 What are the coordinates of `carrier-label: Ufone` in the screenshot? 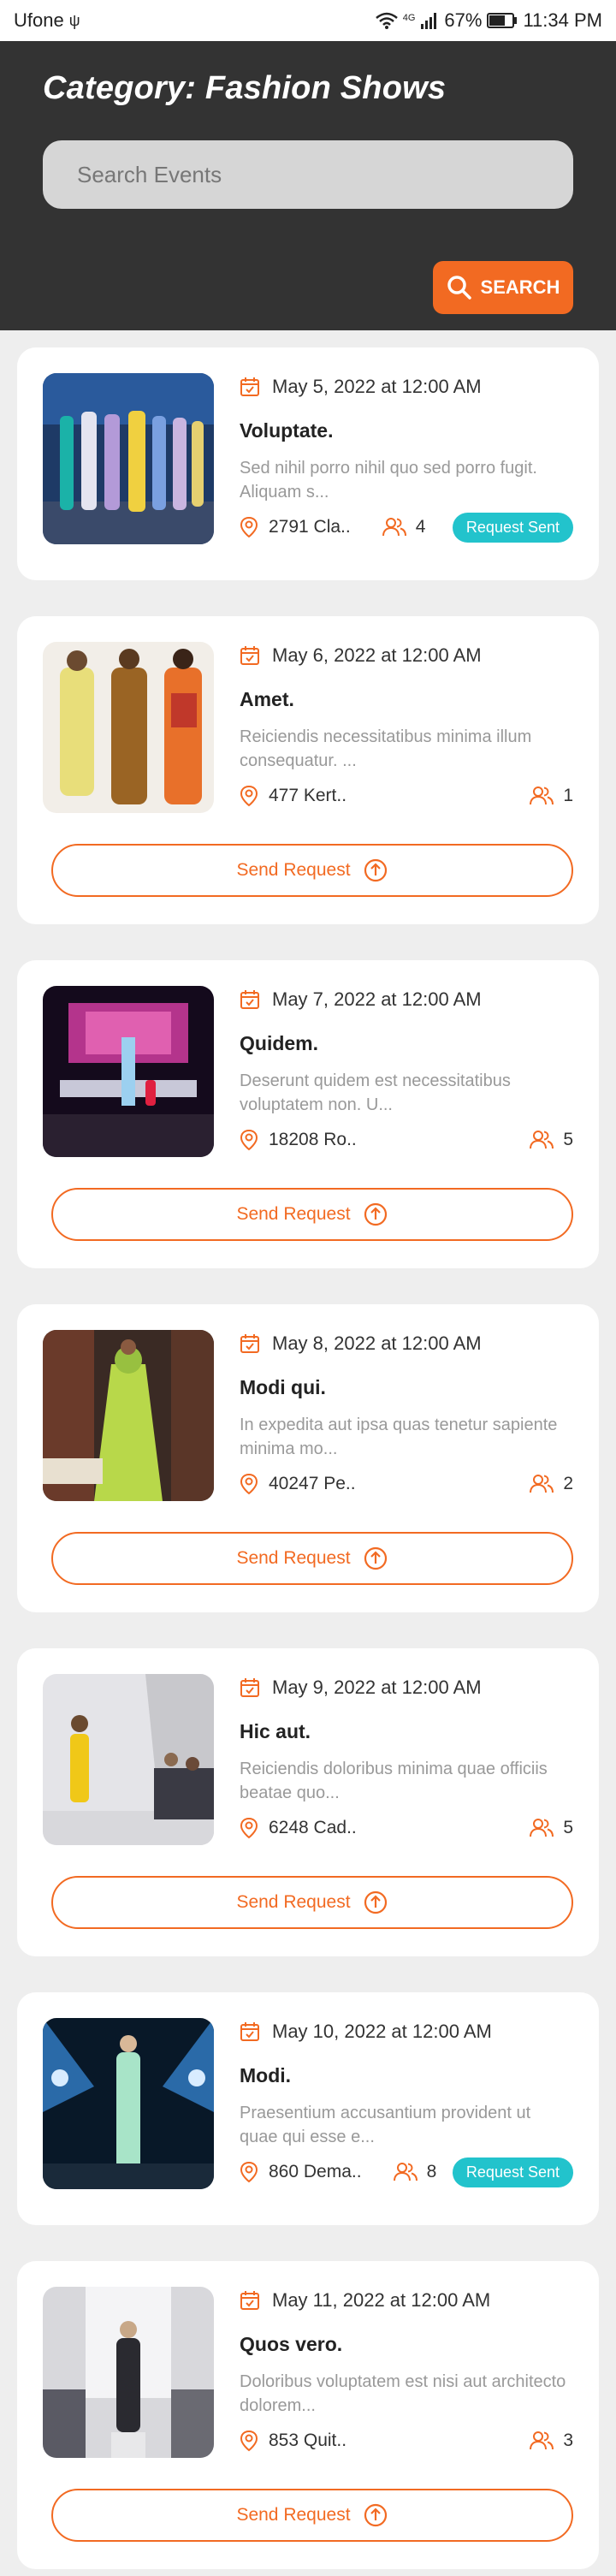 It's located at (39, 20).